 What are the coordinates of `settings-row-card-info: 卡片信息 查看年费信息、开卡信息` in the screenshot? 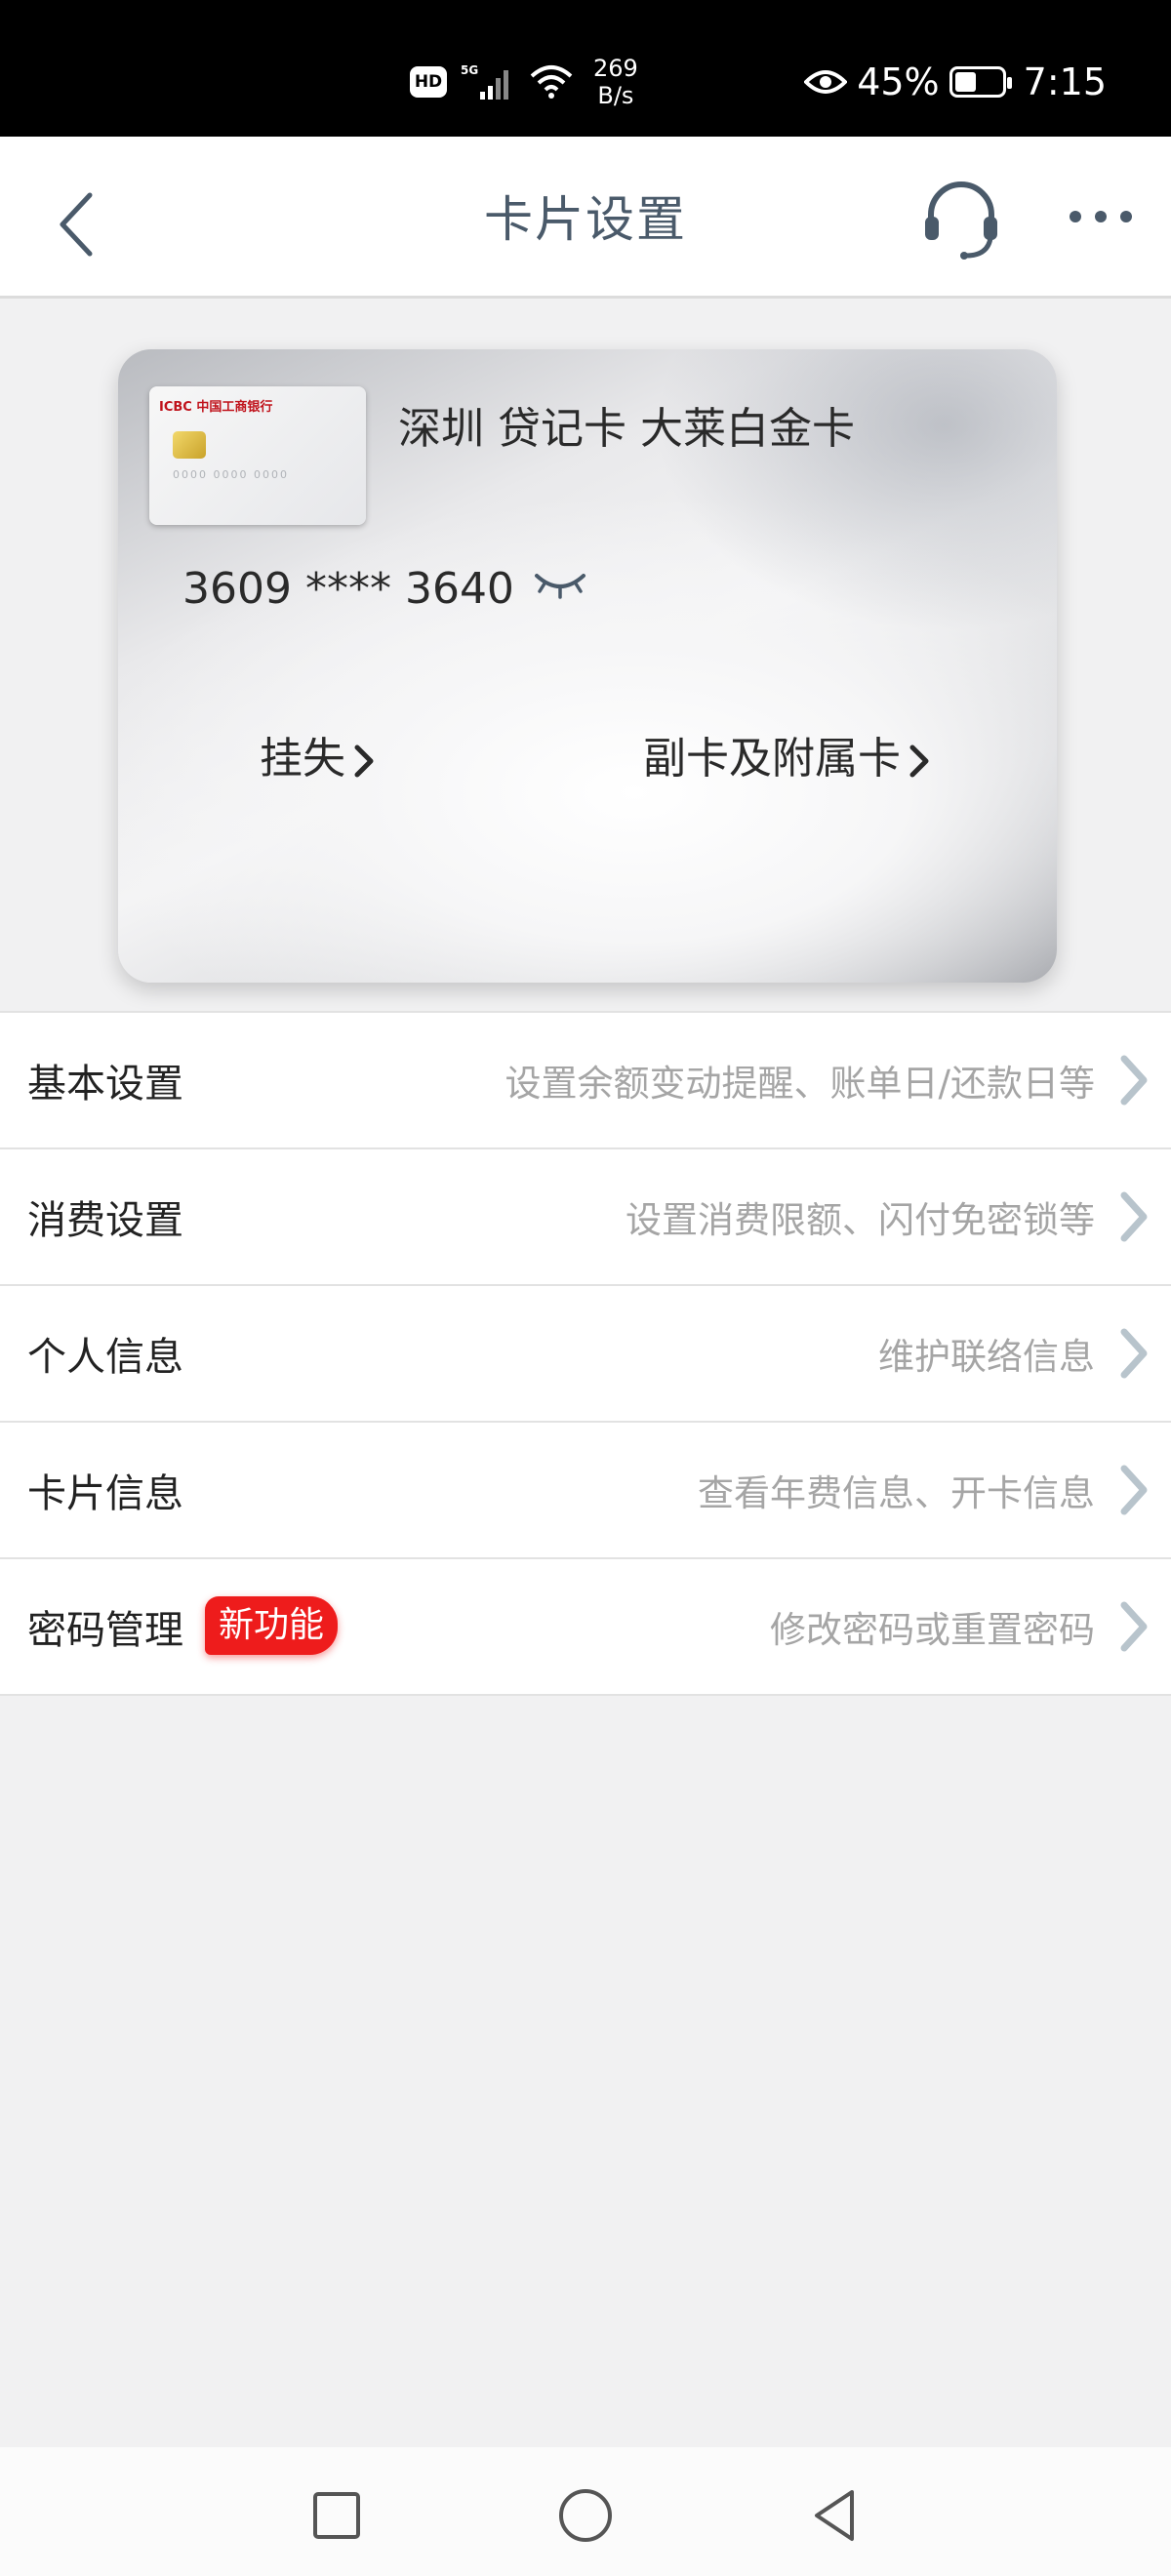 It's located at (585, 1491).